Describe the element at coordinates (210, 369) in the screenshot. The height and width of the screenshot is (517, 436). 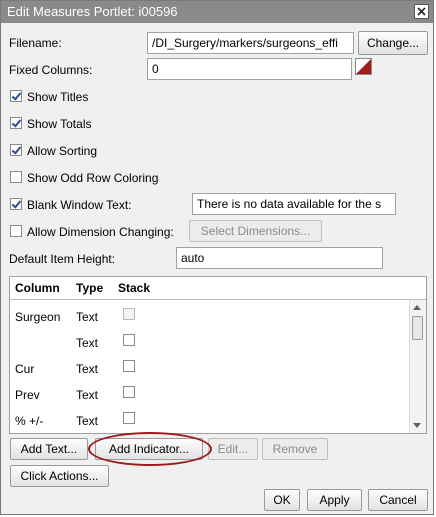
I see `table-row: Cur Text` at that location.